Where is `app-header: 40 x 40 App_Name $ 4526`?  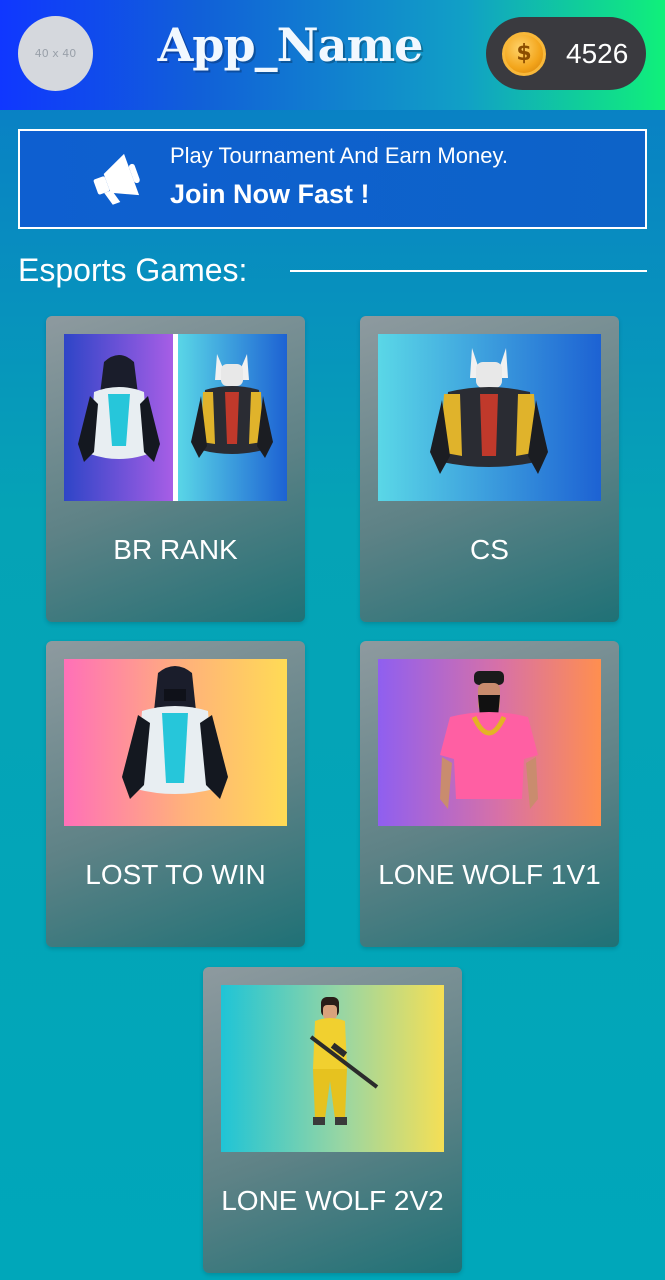
app-header: 40 x 40 App_Name $ 4526 is located at coordinates (332, 55).